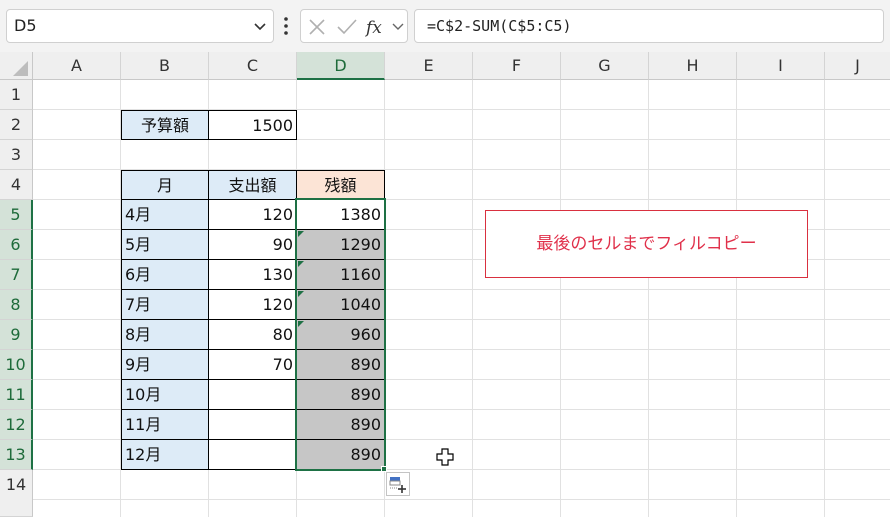 The image size is (890, 517). What do you see at coordinates (16, 455) in the screenshot?
I see `row-header-13: 13` at bounding box center [16, 455].